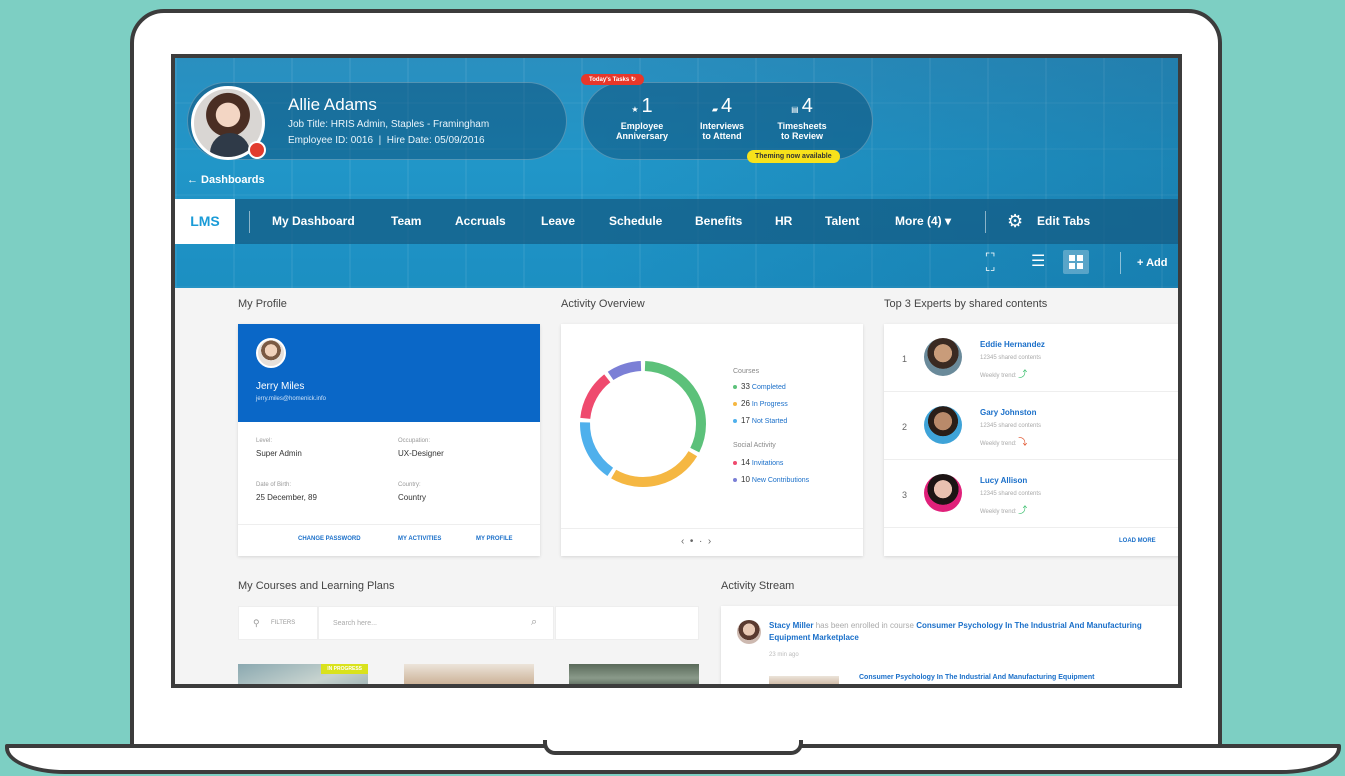  Describe the element at coordinates (262, 304) in the screenshot. I see `my-profile-title: My Profile` at that location.